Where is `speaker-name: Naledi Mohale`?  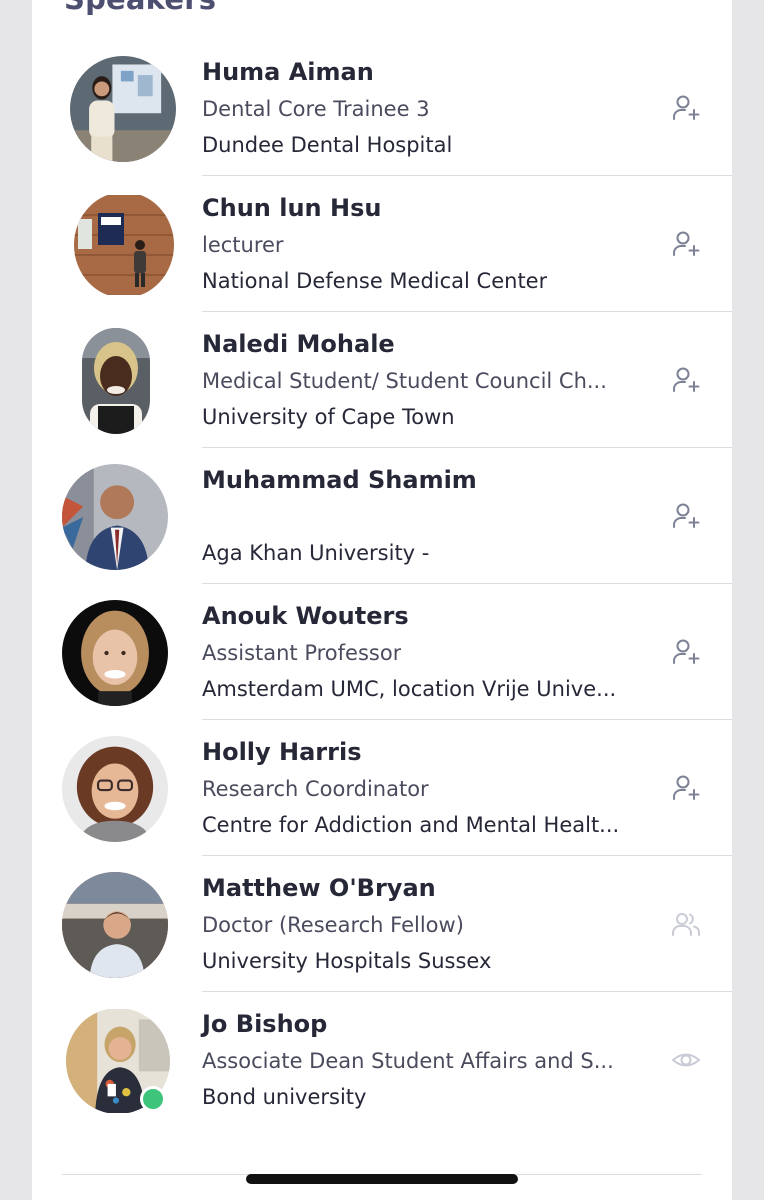
speaker-name: Naledi Mohale is located at coordinates (298, 344).